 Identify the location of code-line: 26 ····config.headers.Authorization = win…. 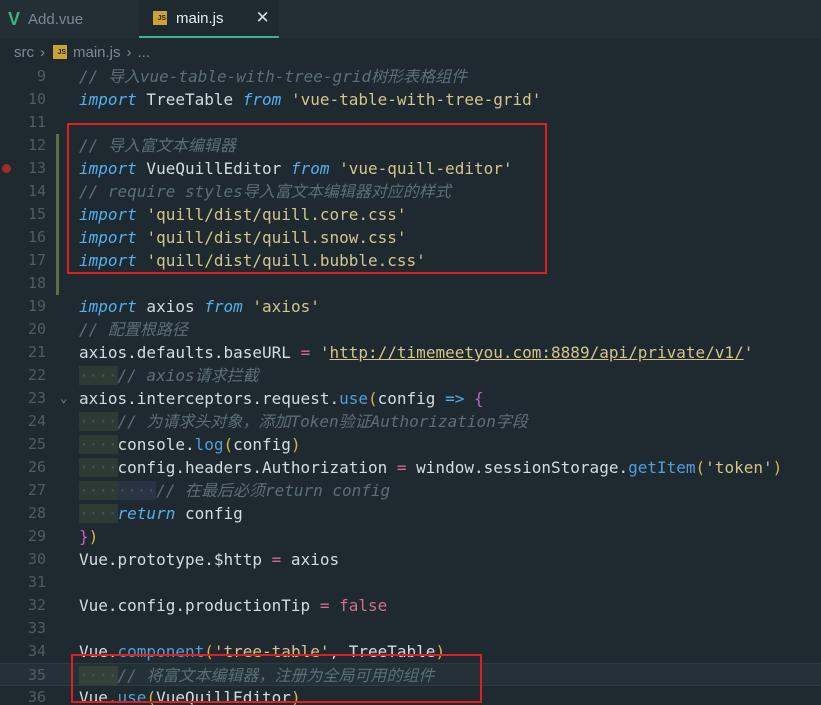
(410, 467).